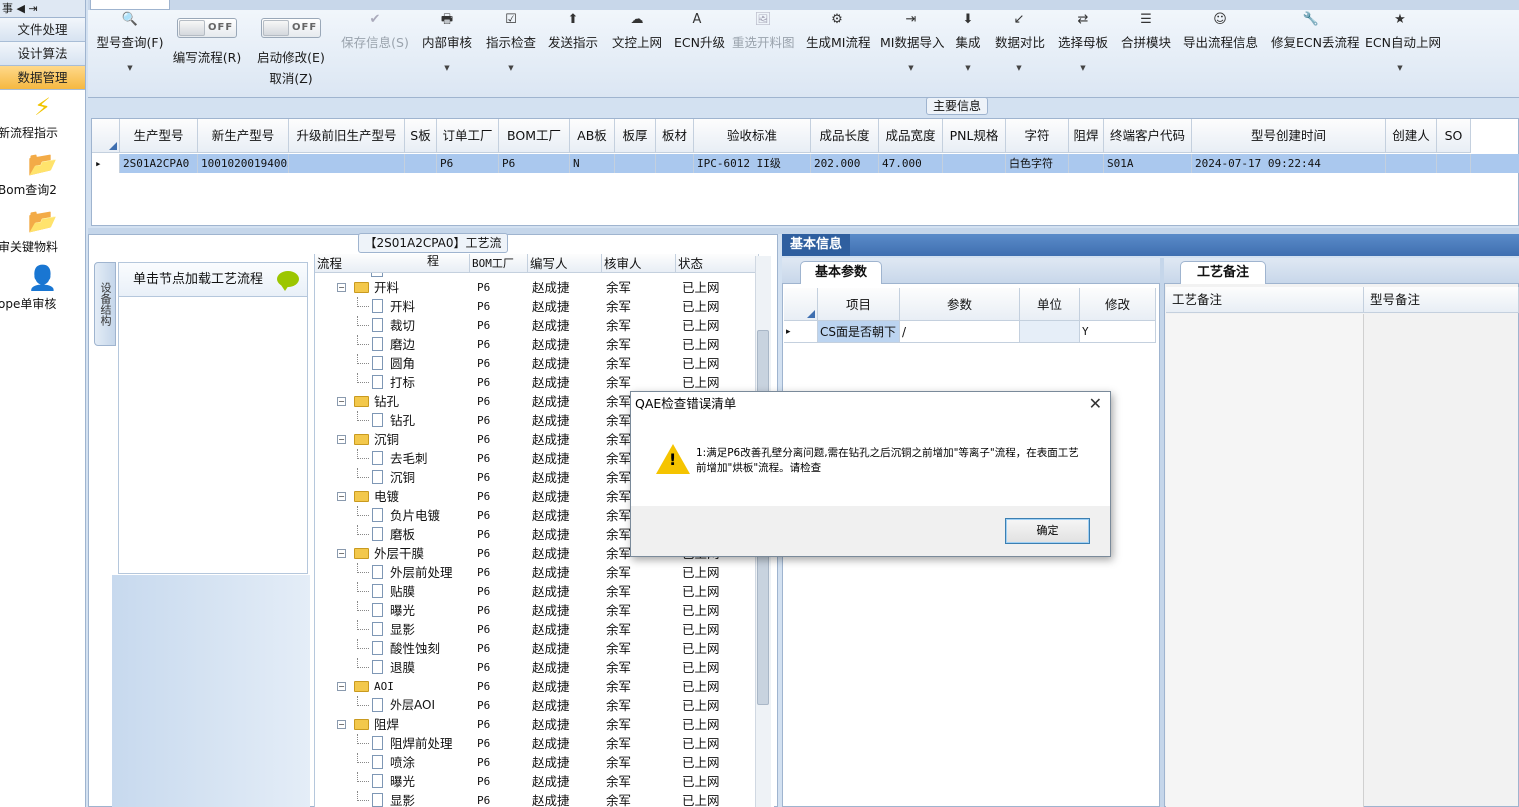  What do you see at coordinates (968, 42) in the screenshot?
I see `toolbar-button-12: ⬇ 集成 ▼` at bounding box center [968, 42].